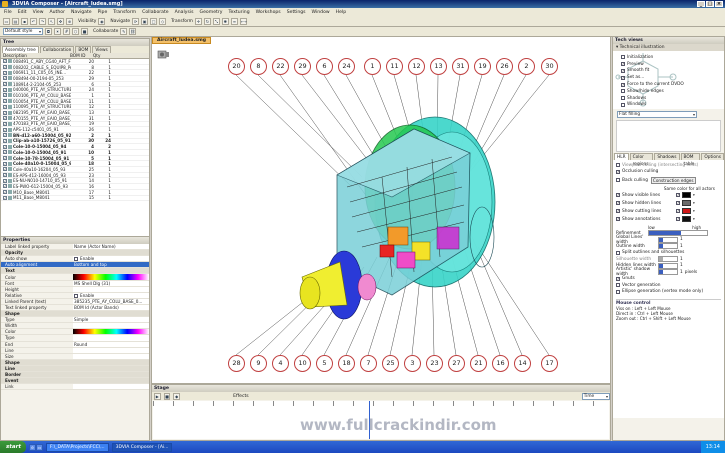 The width and height of the screenshot is (725, 453). I want to click on transform-label: Transform, so click(182, 21).